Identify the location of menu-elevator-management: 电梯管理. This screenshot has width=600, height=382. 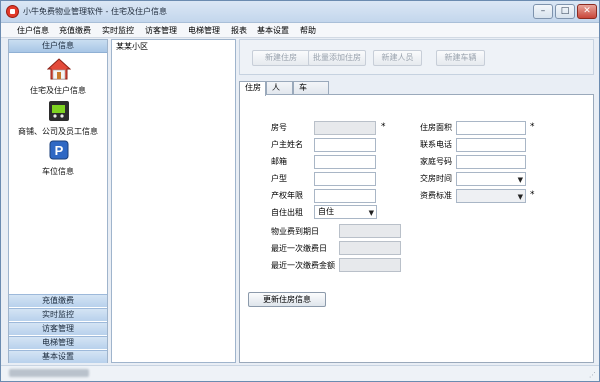
(204, 30).